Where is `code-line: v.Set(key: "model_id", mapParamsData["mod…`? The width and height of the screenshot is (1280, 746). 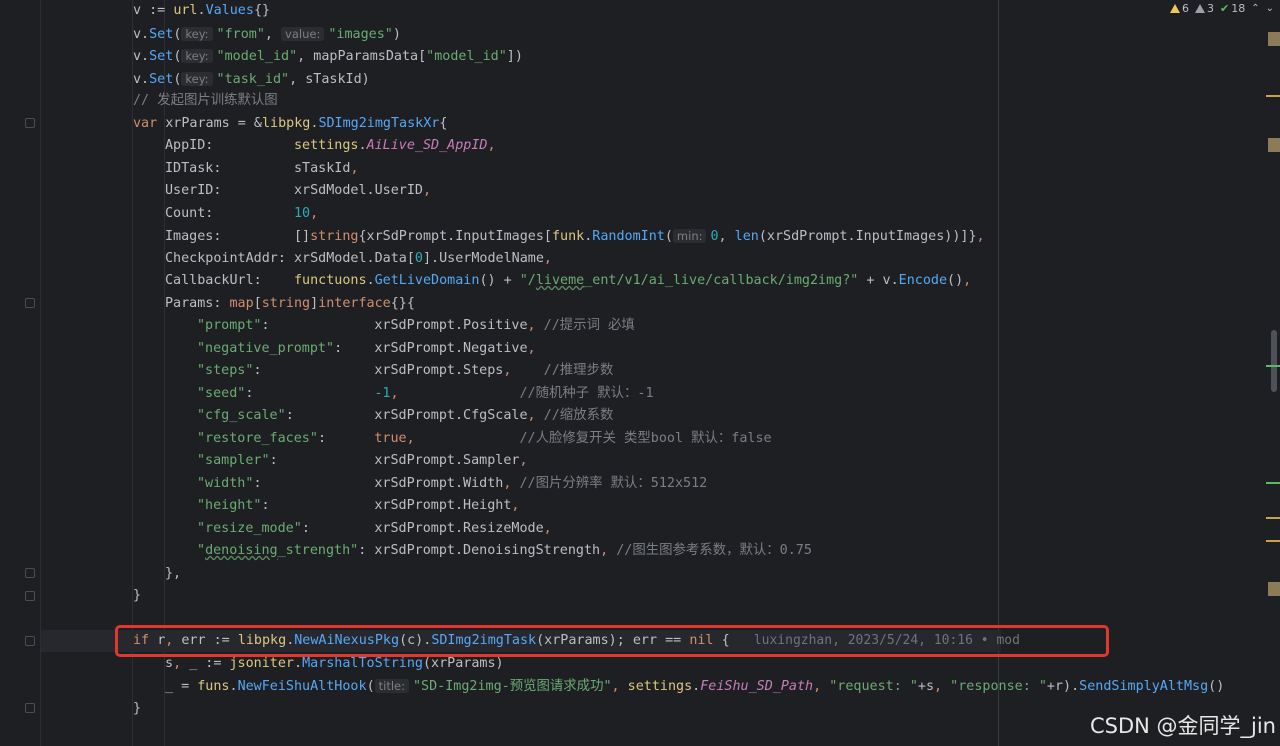
code-line: v.Set(key: "model_id", mapParamsData["mod… is located at coordinates (328, 56).